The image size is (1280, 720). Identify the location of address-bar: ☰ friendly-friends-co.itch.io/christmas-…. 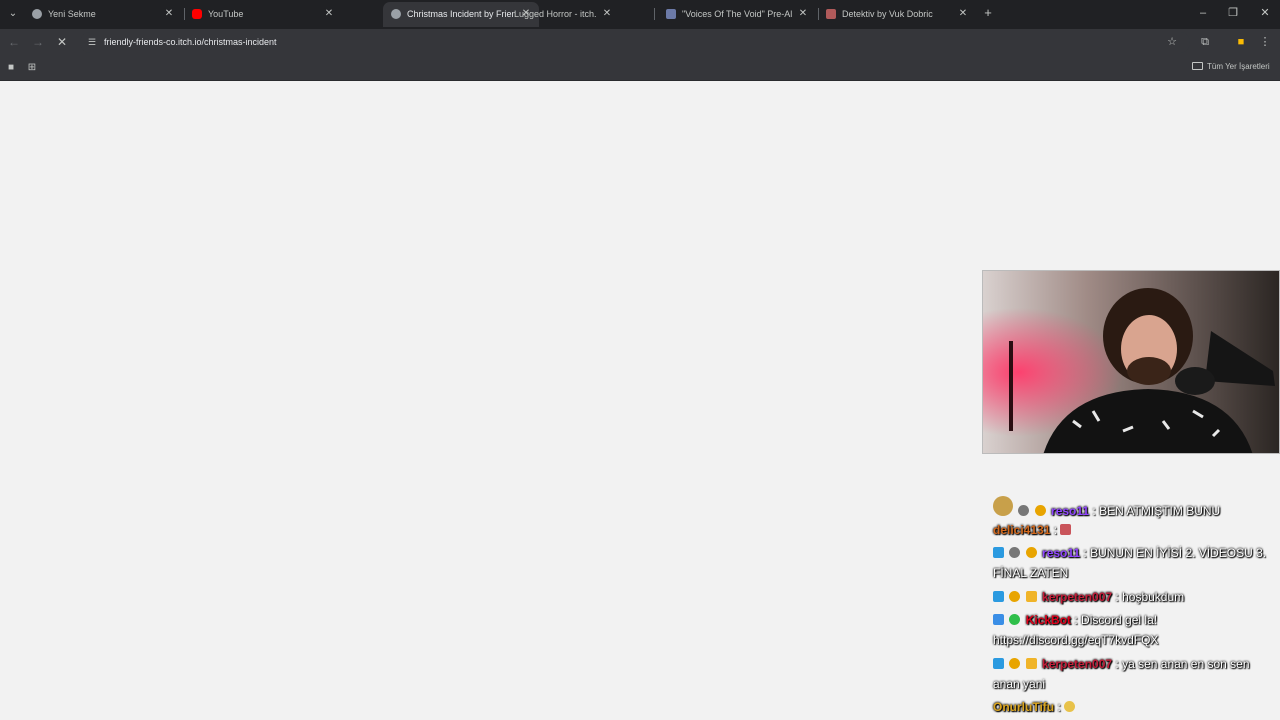
(635, 42).